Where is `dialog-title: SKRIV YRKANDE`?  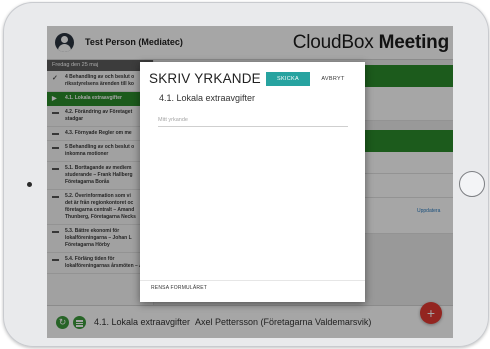
dialog-title: SKRIV YRKANDE is located at coordinates (205, 78).